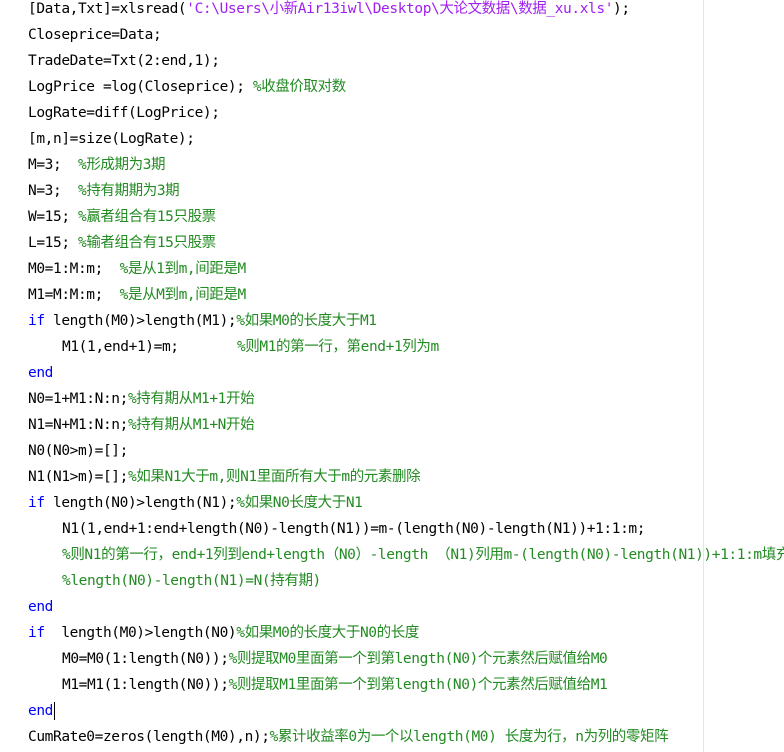 The image size is (784, 752). Describe the element at coordinates (621, 9) in the screenshot. I see `code-text: );` at that location.